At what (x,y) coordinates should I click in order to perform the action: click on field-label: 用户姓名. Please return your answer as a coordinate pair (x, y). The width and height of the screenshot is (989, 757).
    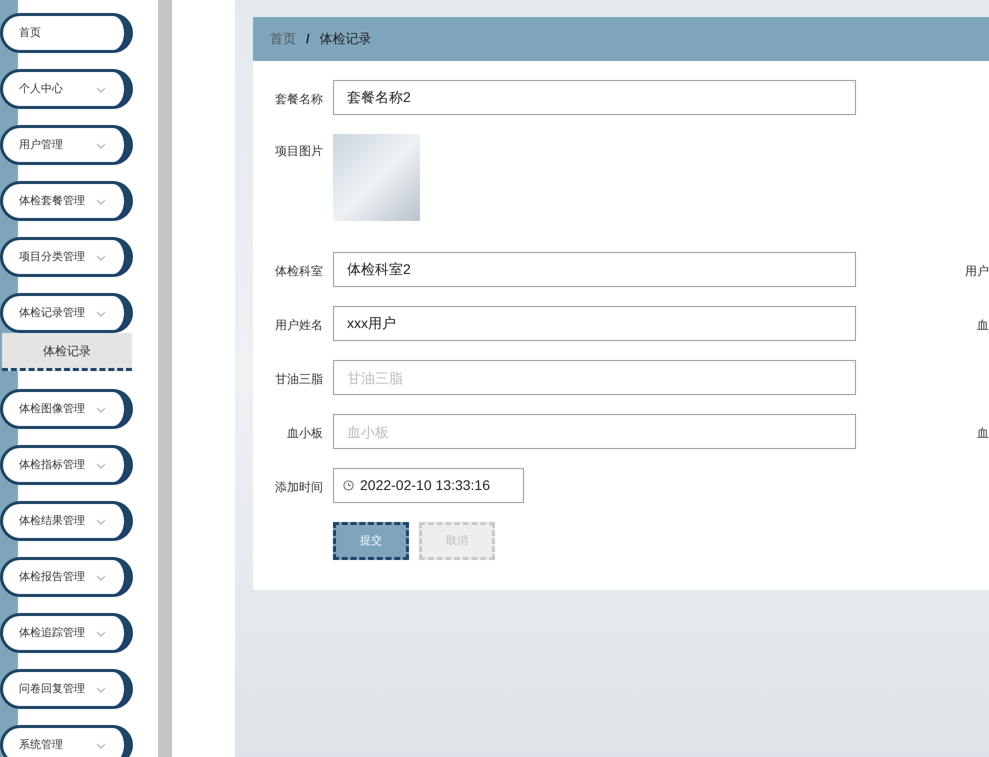
    Looking at the image, I should click on (298, 325).